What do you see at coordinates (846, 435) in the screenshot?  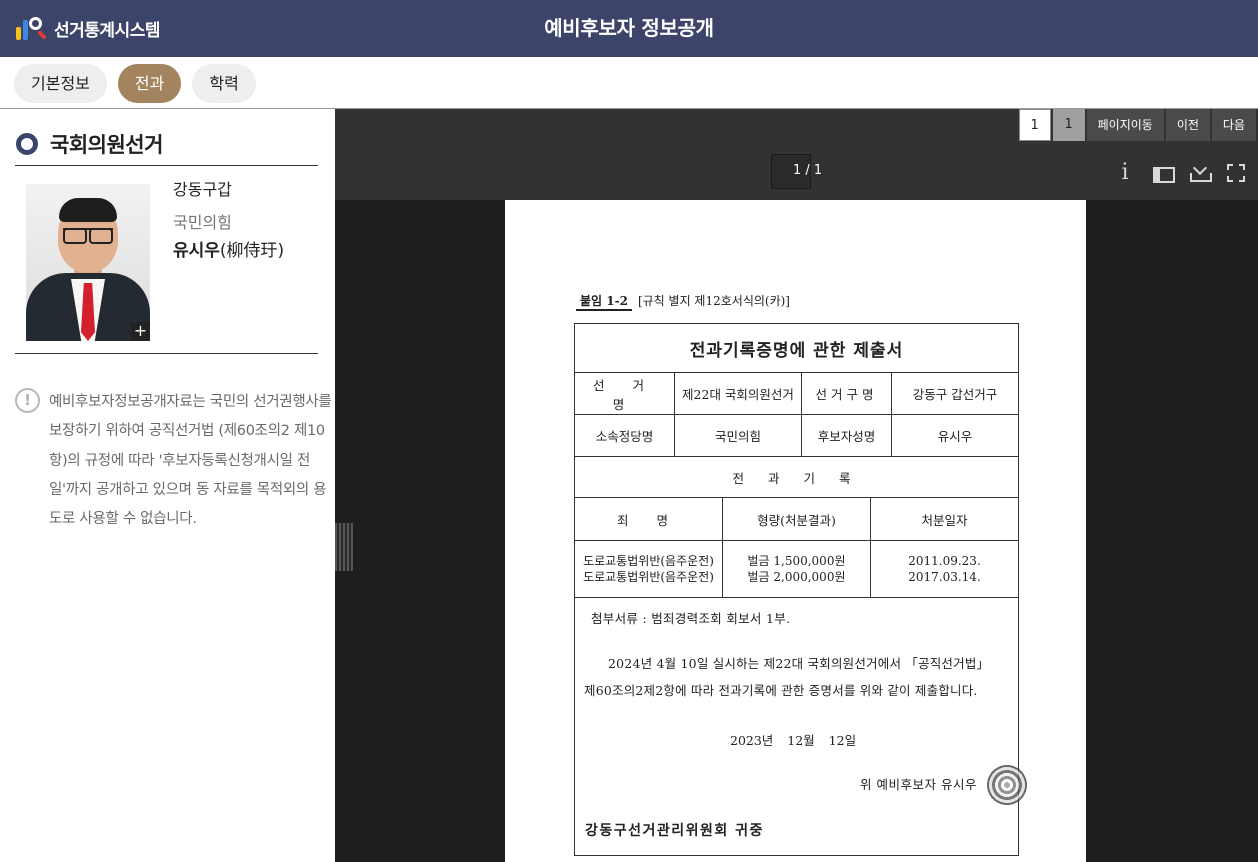 I see `label-candidate-name: 후보자성명` at bounding box center [846, 435].